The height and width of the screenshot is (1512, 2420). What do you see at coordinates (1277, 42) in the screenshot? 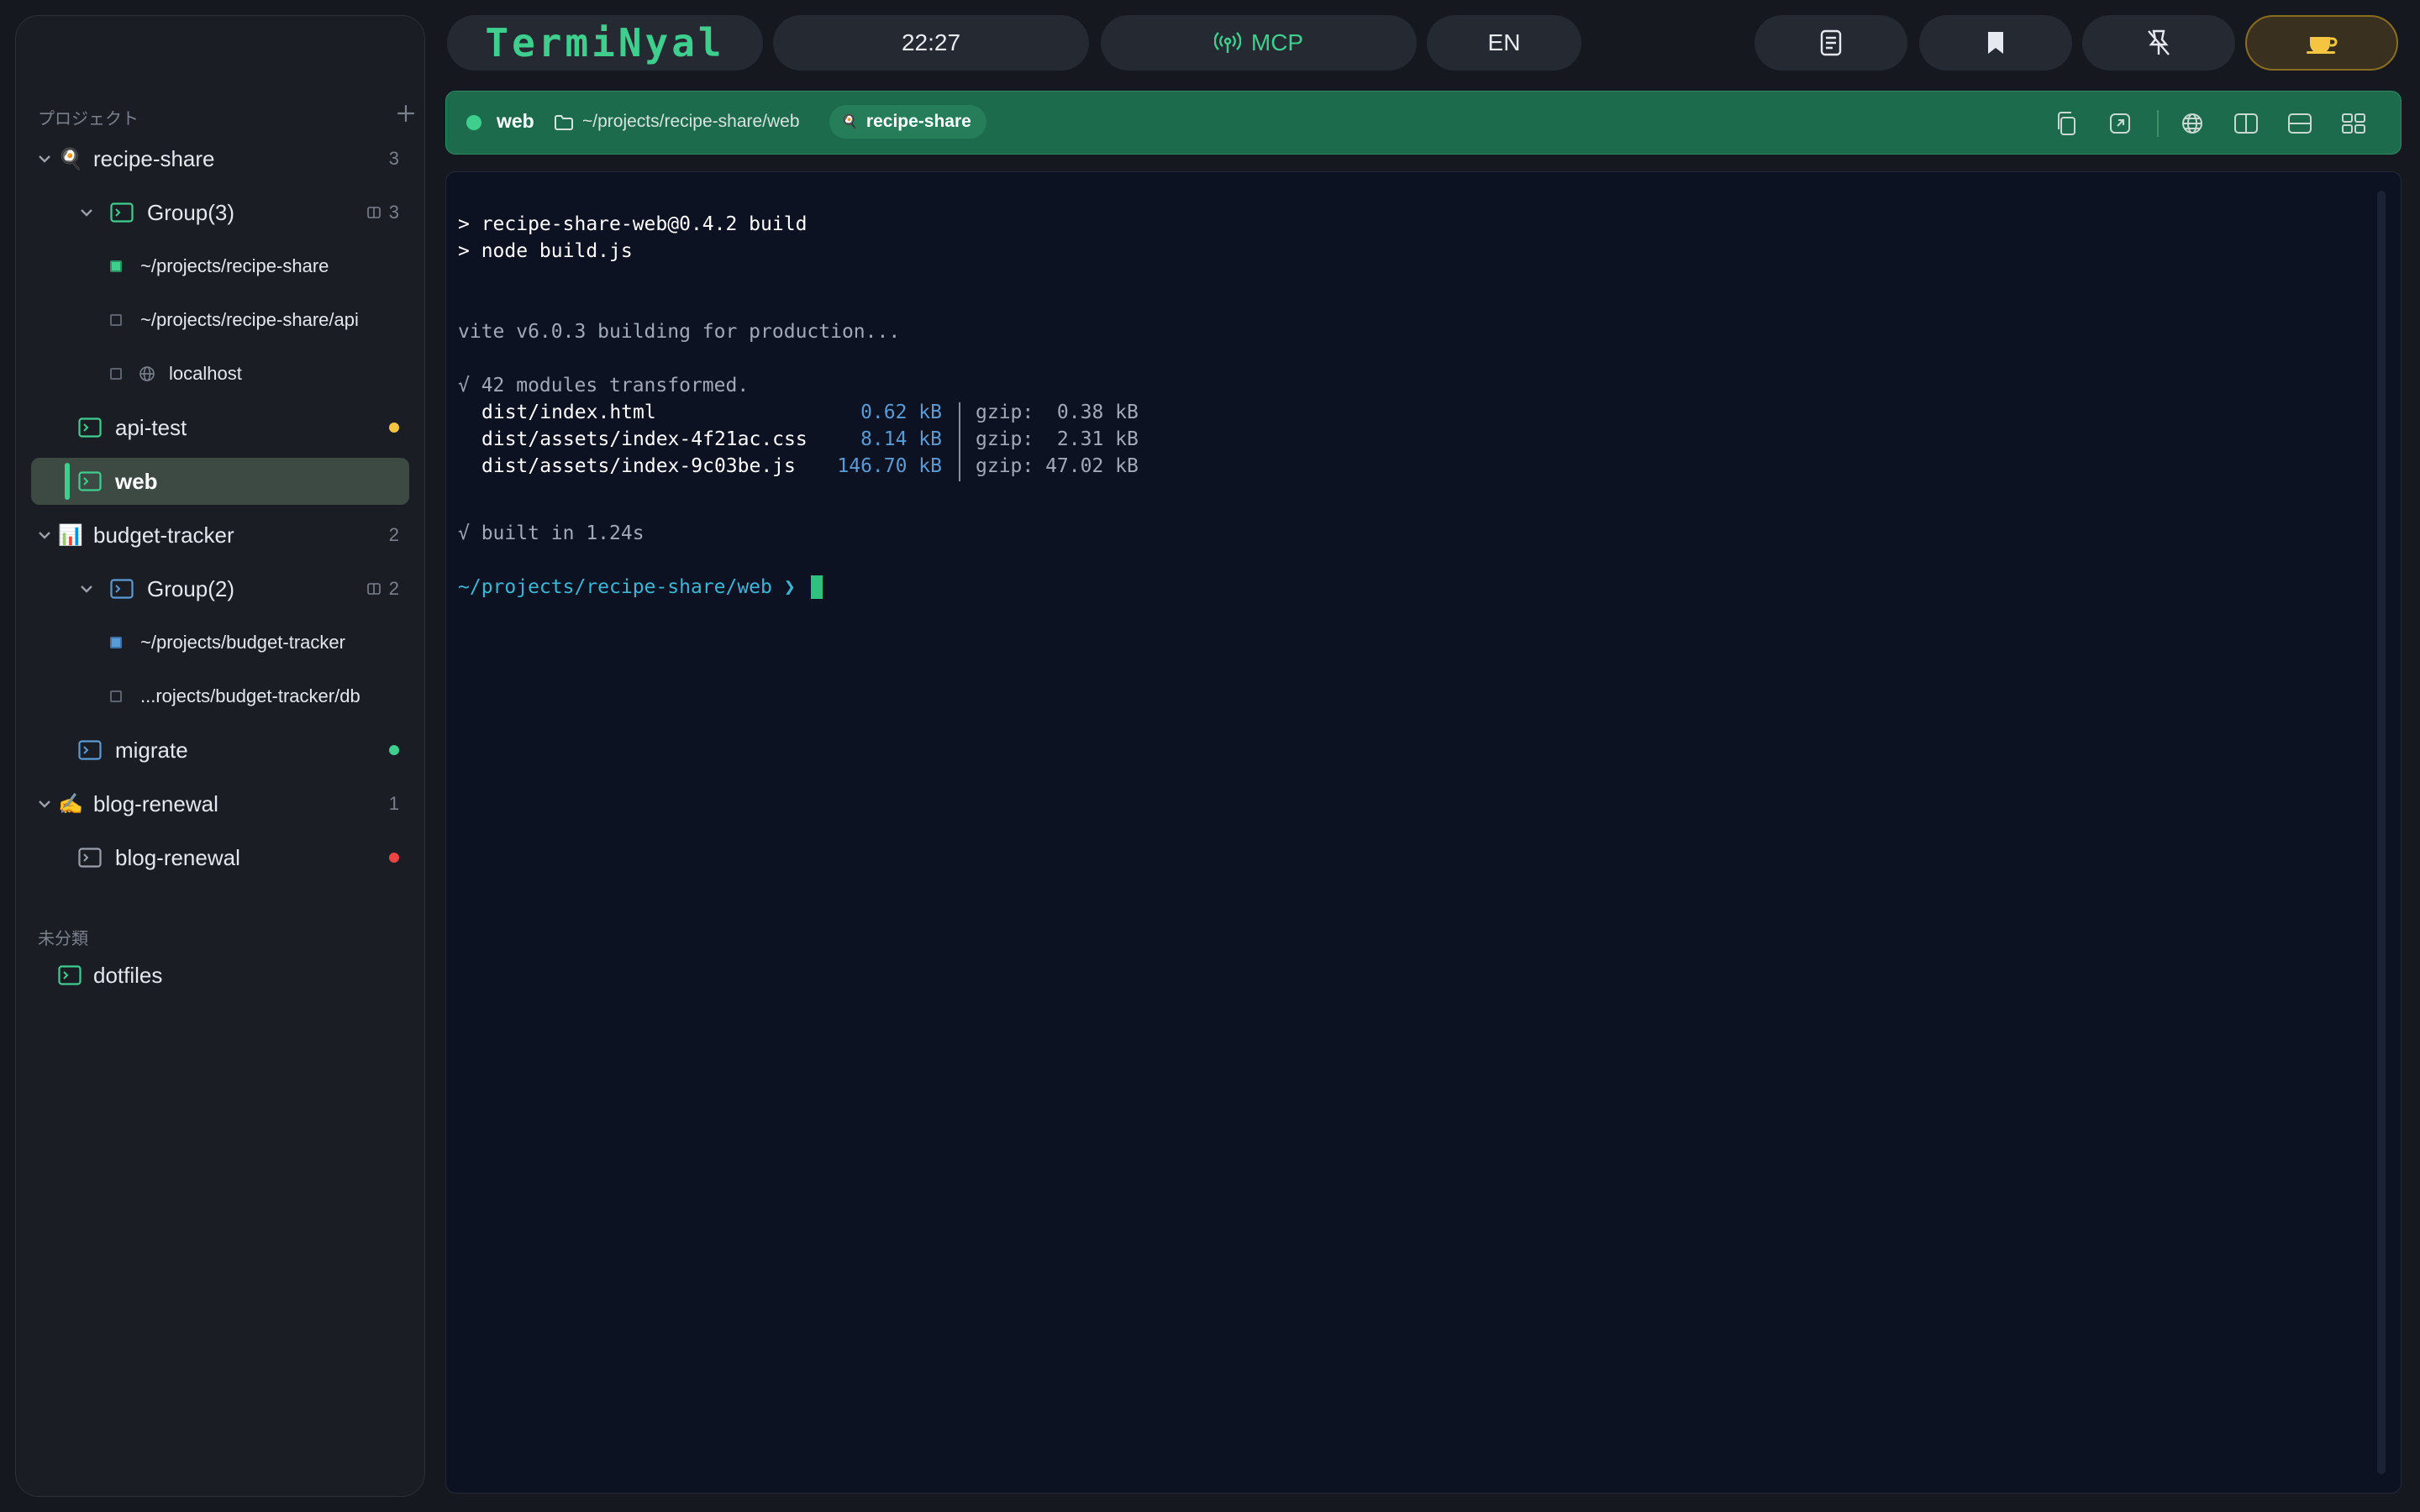
I see `mcp-label: MCP` at bounding box center [1277, 42].